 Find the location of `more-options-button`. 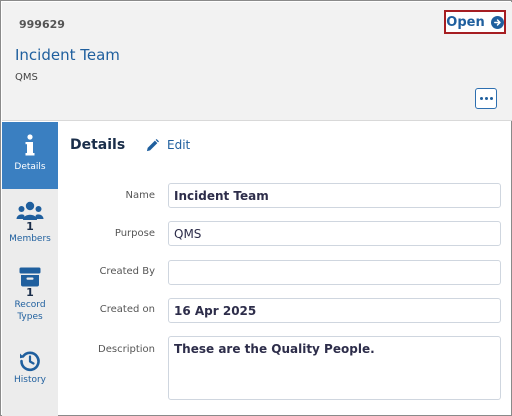

more-options-button is located at coordinates (486, 98).